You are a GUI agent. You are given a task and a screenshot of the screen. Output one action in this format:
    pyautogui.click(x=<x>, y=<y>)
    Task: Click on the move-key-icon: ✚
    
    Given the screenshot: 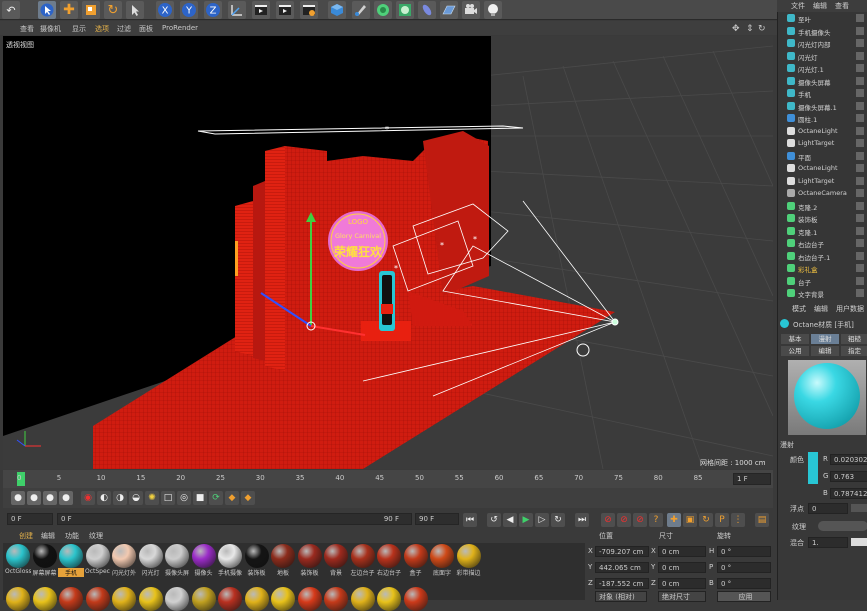 What is the action you would take?
    pyautogui.click(x=674, y=520)
    